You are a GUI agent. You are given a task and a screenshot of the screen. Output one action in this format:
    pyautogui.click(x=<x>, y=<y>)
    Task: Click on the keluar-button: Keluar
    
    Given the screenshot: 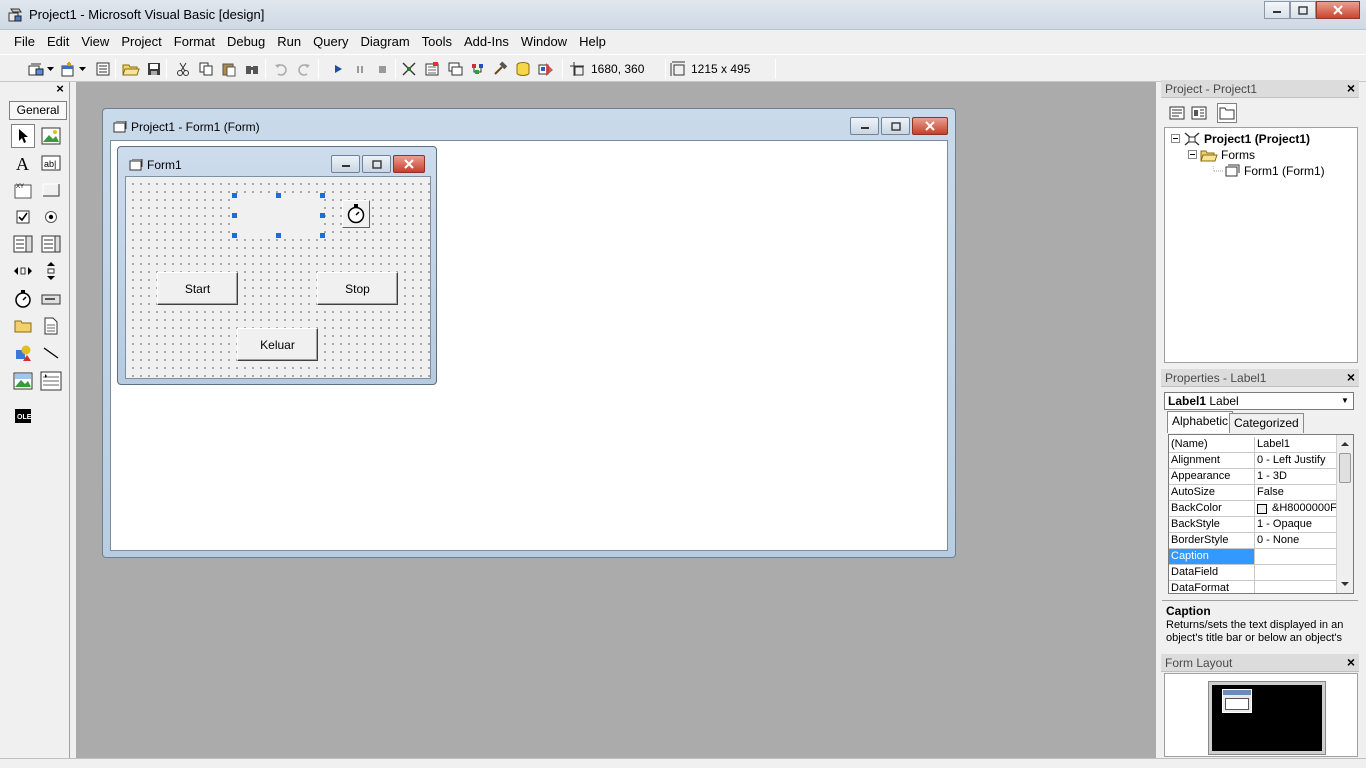 What is the action you would take?
    pyautogui.click(x=277, y=344)
    